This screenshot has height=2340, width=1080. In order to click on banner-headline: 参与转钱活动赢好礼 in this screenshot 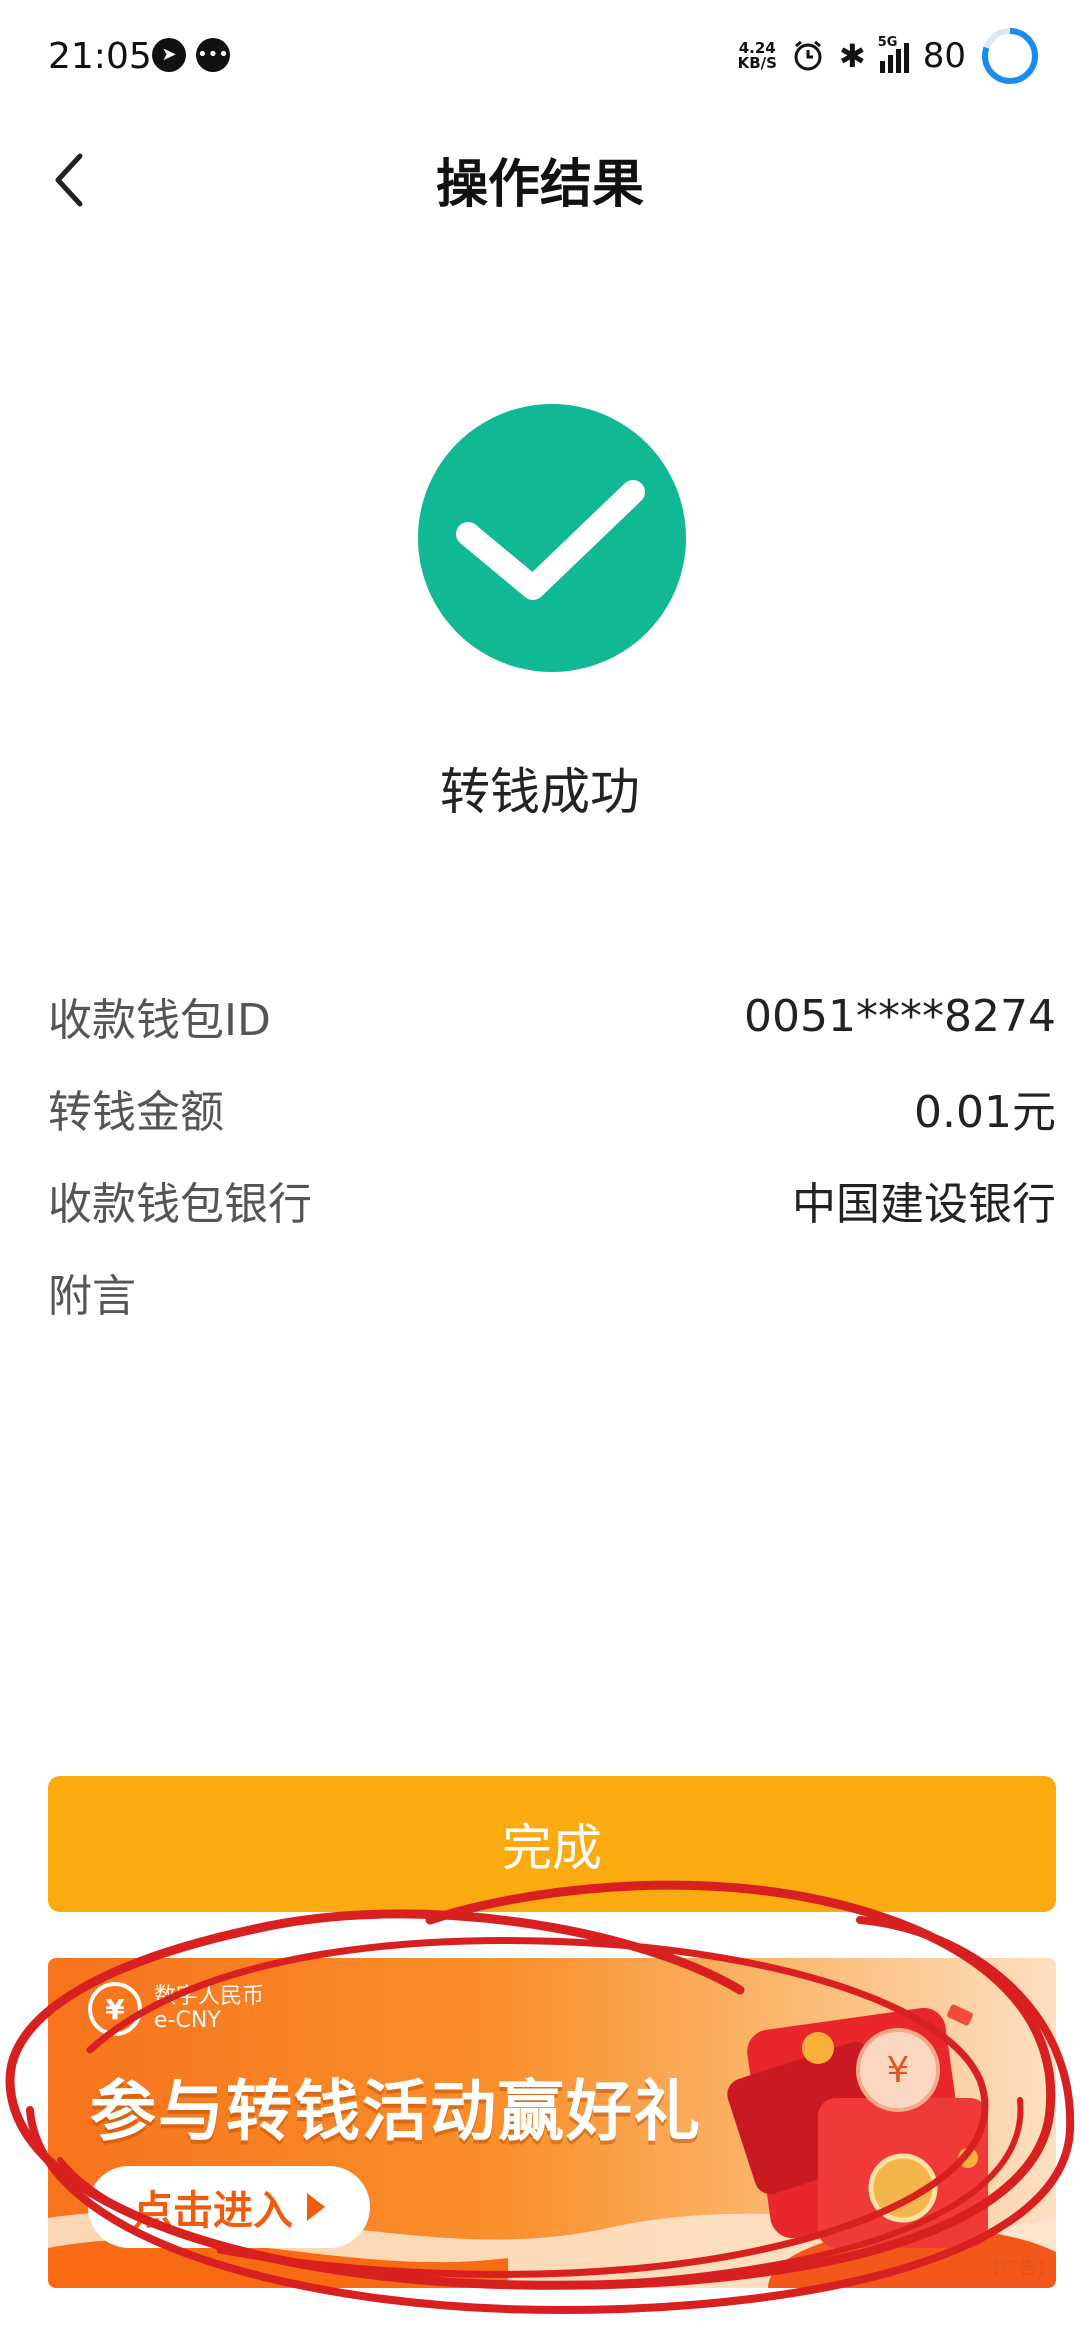, I will do `click(396, 2111)`.